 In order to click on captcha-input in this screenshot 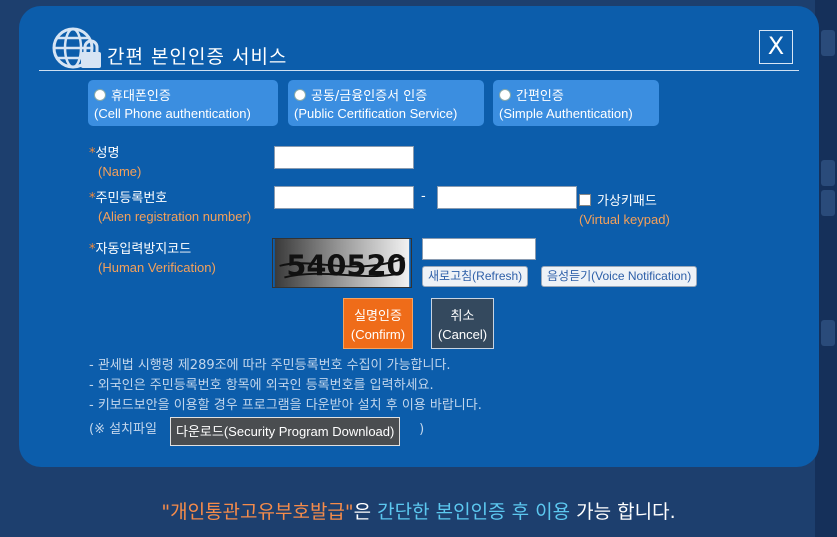, I will do `click(479, 249)`.